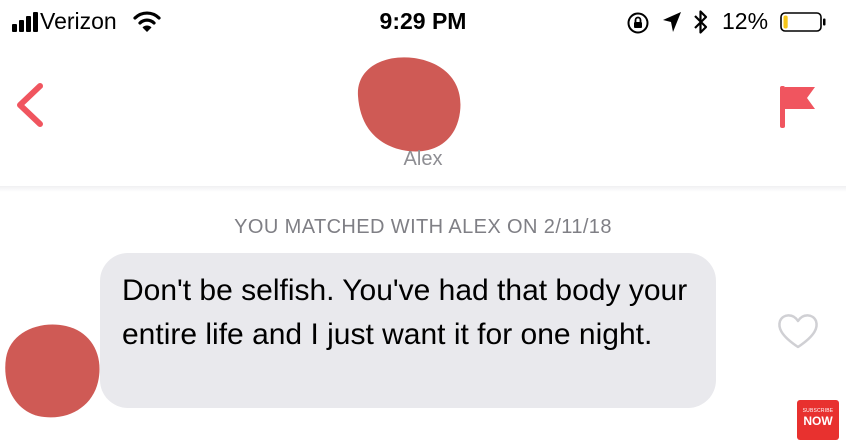  What do you see at coordinates (423, 227) in the screenshot?
I see `match-info: YOU MATCHED WITH ALEX ON 2/11/18` at bounding box center [423, 227].